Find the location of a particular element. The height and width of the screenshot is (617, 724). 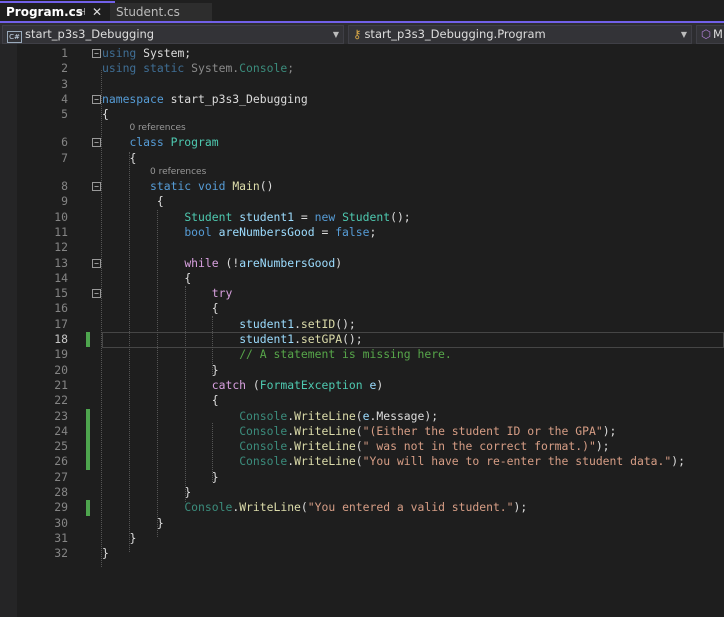

line-number: 14 is located at coordinates (61, 277).